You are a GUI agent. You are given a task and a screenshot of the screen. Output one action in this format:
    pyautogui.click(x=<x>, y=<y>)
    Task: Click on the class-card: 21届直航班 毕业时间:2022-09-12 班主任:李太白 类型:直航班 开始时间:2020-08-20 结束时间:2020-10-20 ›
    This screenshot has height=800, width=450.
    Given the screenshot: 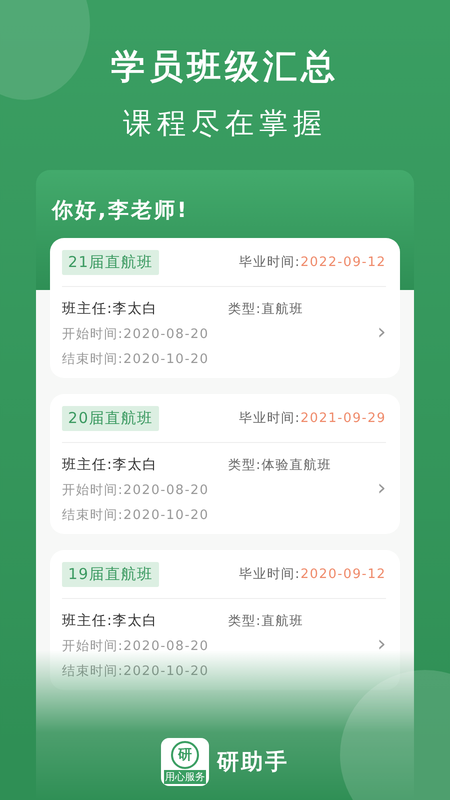 What is the action you would take?
    pyautogui.click(x=225, y=308)
    